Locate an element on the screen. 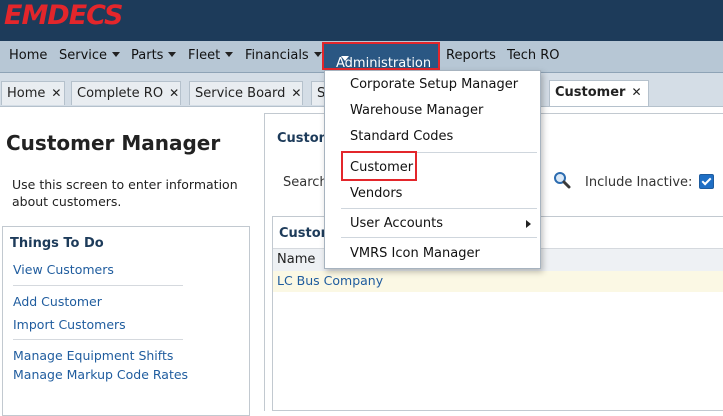  nav-parts: Parts is located at coordinates (154, 55).